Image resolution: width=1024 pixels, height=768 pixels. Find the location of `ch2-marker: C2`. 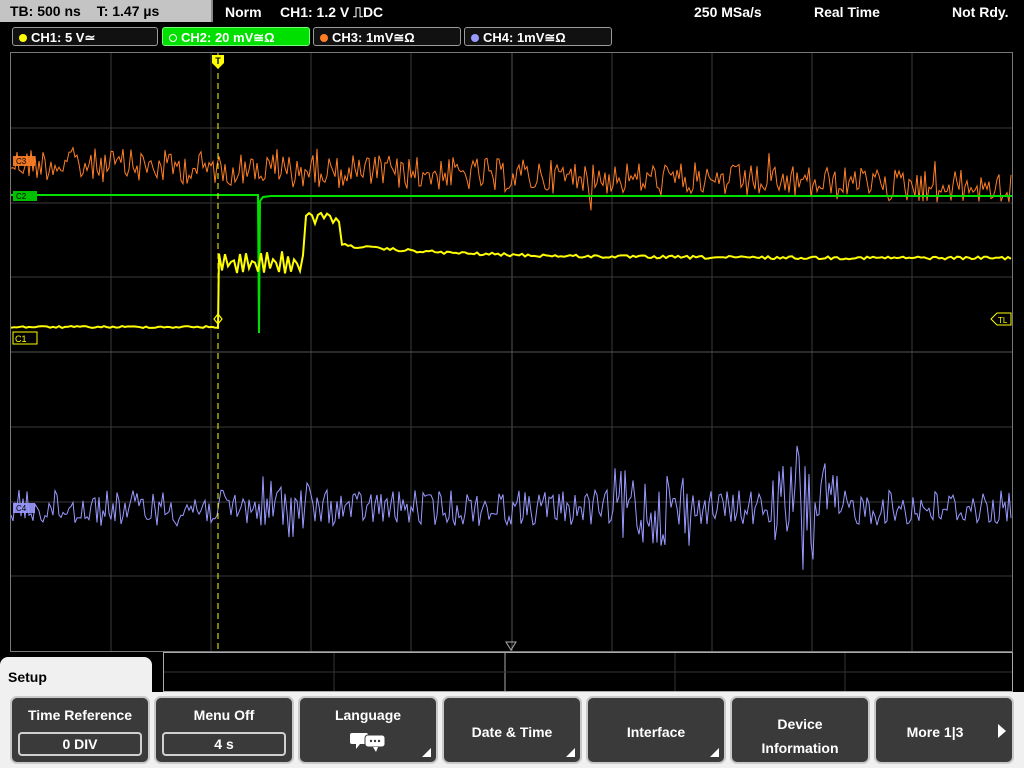

ch2-marker: C2 is located at coordinates (25, 196).